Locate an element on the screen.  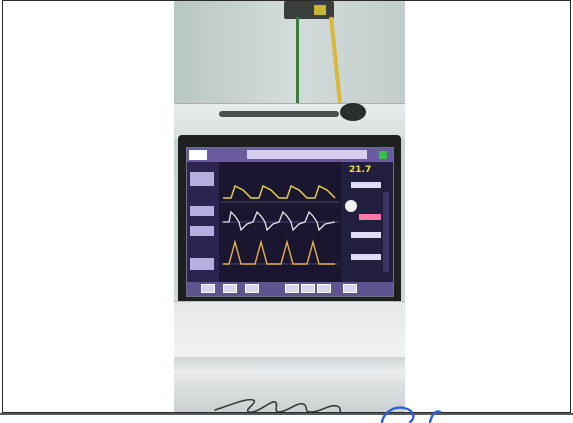
monitor-screen: 21.7 is located at coordinates (290, 222).